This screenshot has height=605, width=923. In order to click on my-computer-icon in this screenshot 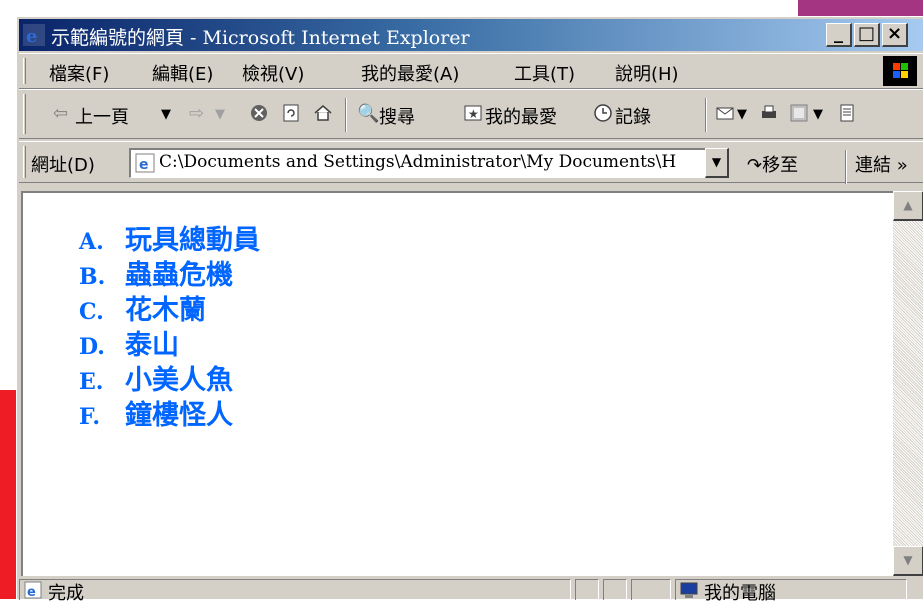, I will do `click(689, 590)`.